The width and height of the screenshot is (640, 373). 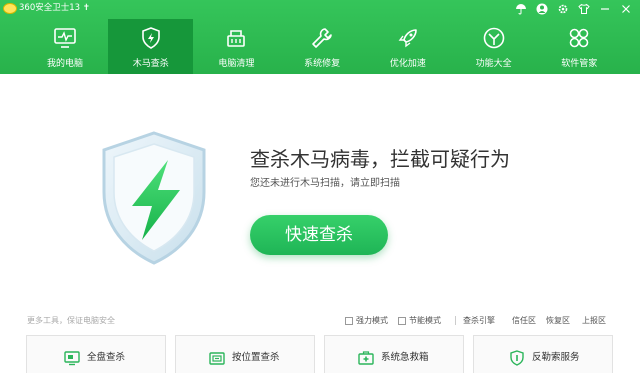 I want to click on trust-zone-link: 信任区, so click(x=524, y=320).